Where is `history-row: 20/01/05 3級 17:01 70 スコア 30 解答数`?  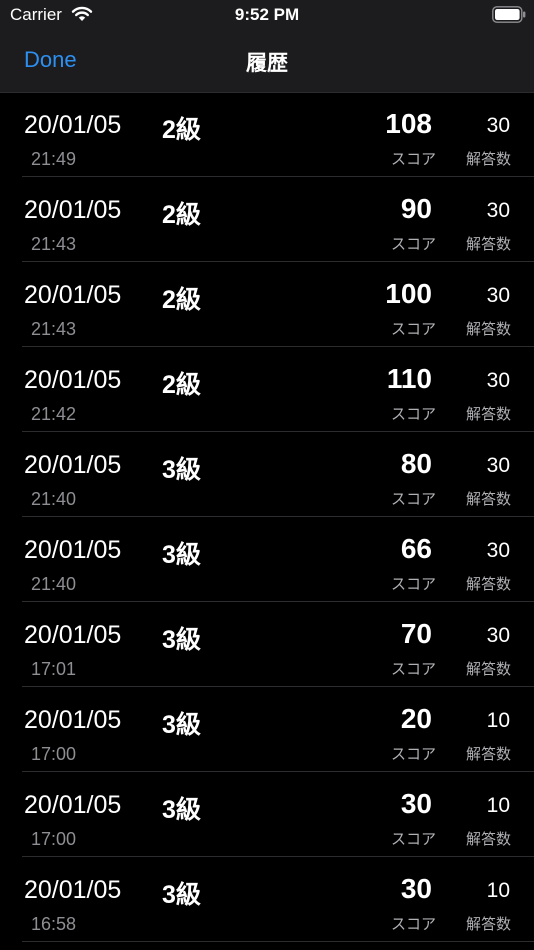 history-row: 20/01/05 3級 17:01 70 スコア 30 解答数 is located at coordinates (267, 644).